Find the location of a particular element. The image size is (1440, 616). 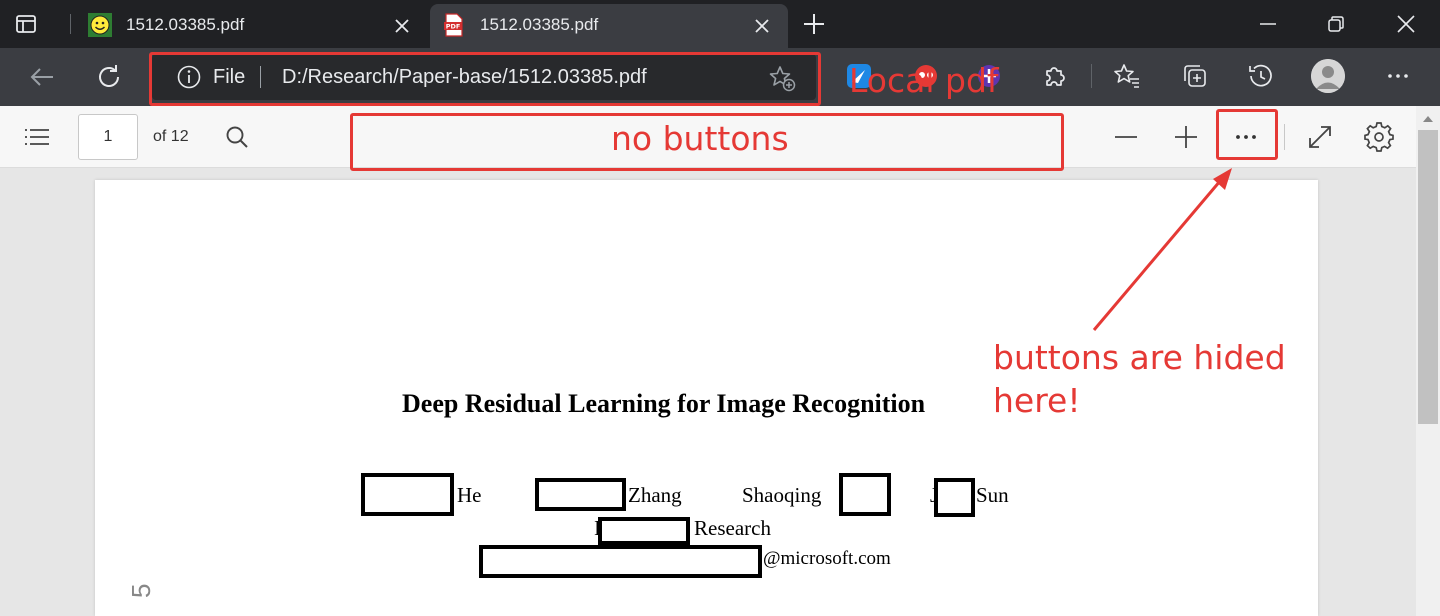

fit-to-page-icon is located at coordinates (1320, 137).